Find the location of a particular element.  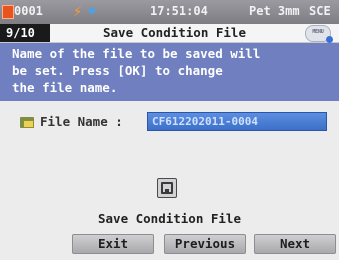

file-name-field: CF612202011-0004 is located at coordinates (237, 121).